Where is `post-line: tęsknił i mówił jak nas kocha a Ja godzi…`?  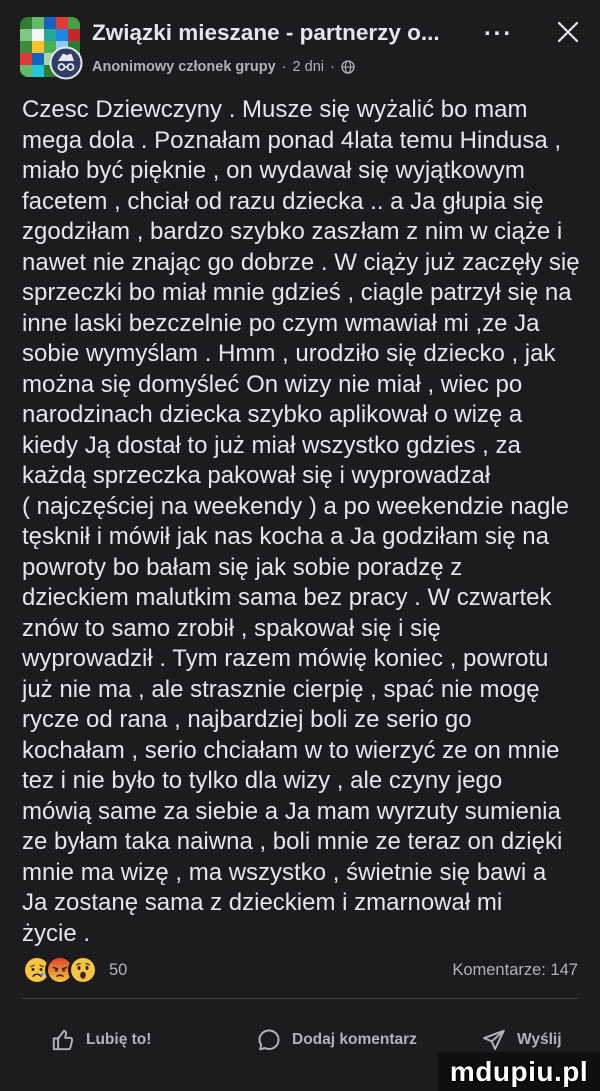
post-line: tęsknił i mówił jak nas kocha a Ja godzi… is located at coordinates (285, 536).